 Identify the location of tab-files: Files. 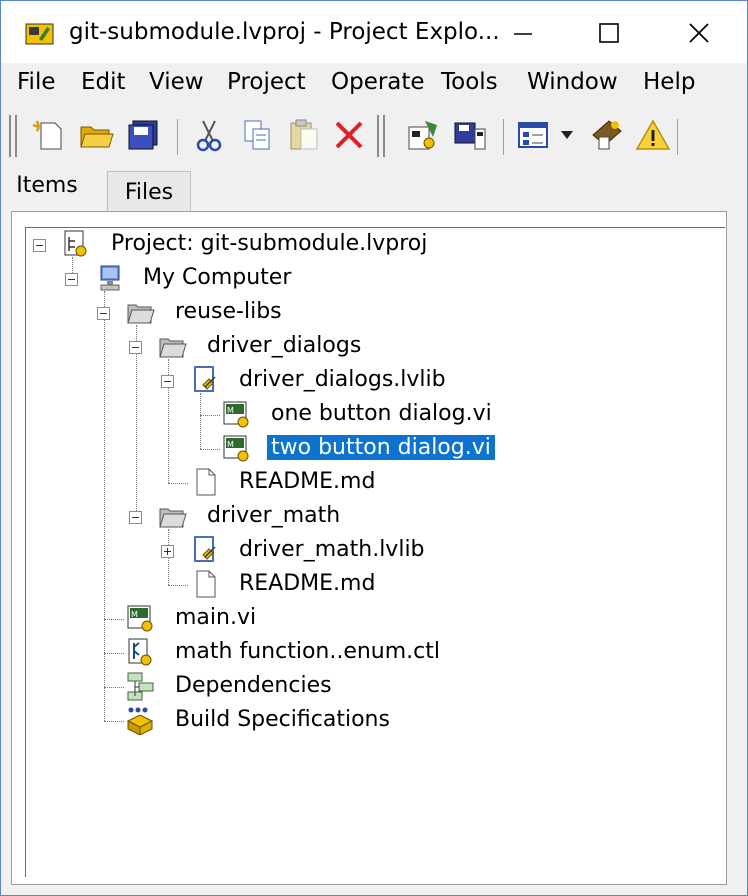
(149, 191).